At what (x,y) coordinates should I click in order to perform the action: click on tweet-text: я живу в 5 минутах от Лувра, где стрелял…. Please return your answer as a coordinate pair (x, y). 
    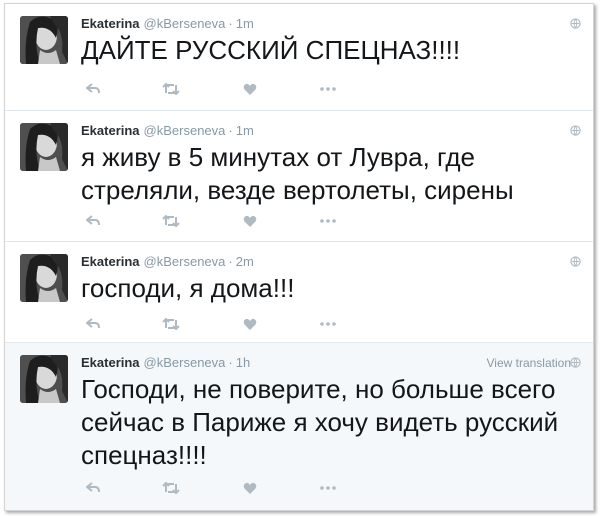
    Looking at the image, I should click on (297, 173).